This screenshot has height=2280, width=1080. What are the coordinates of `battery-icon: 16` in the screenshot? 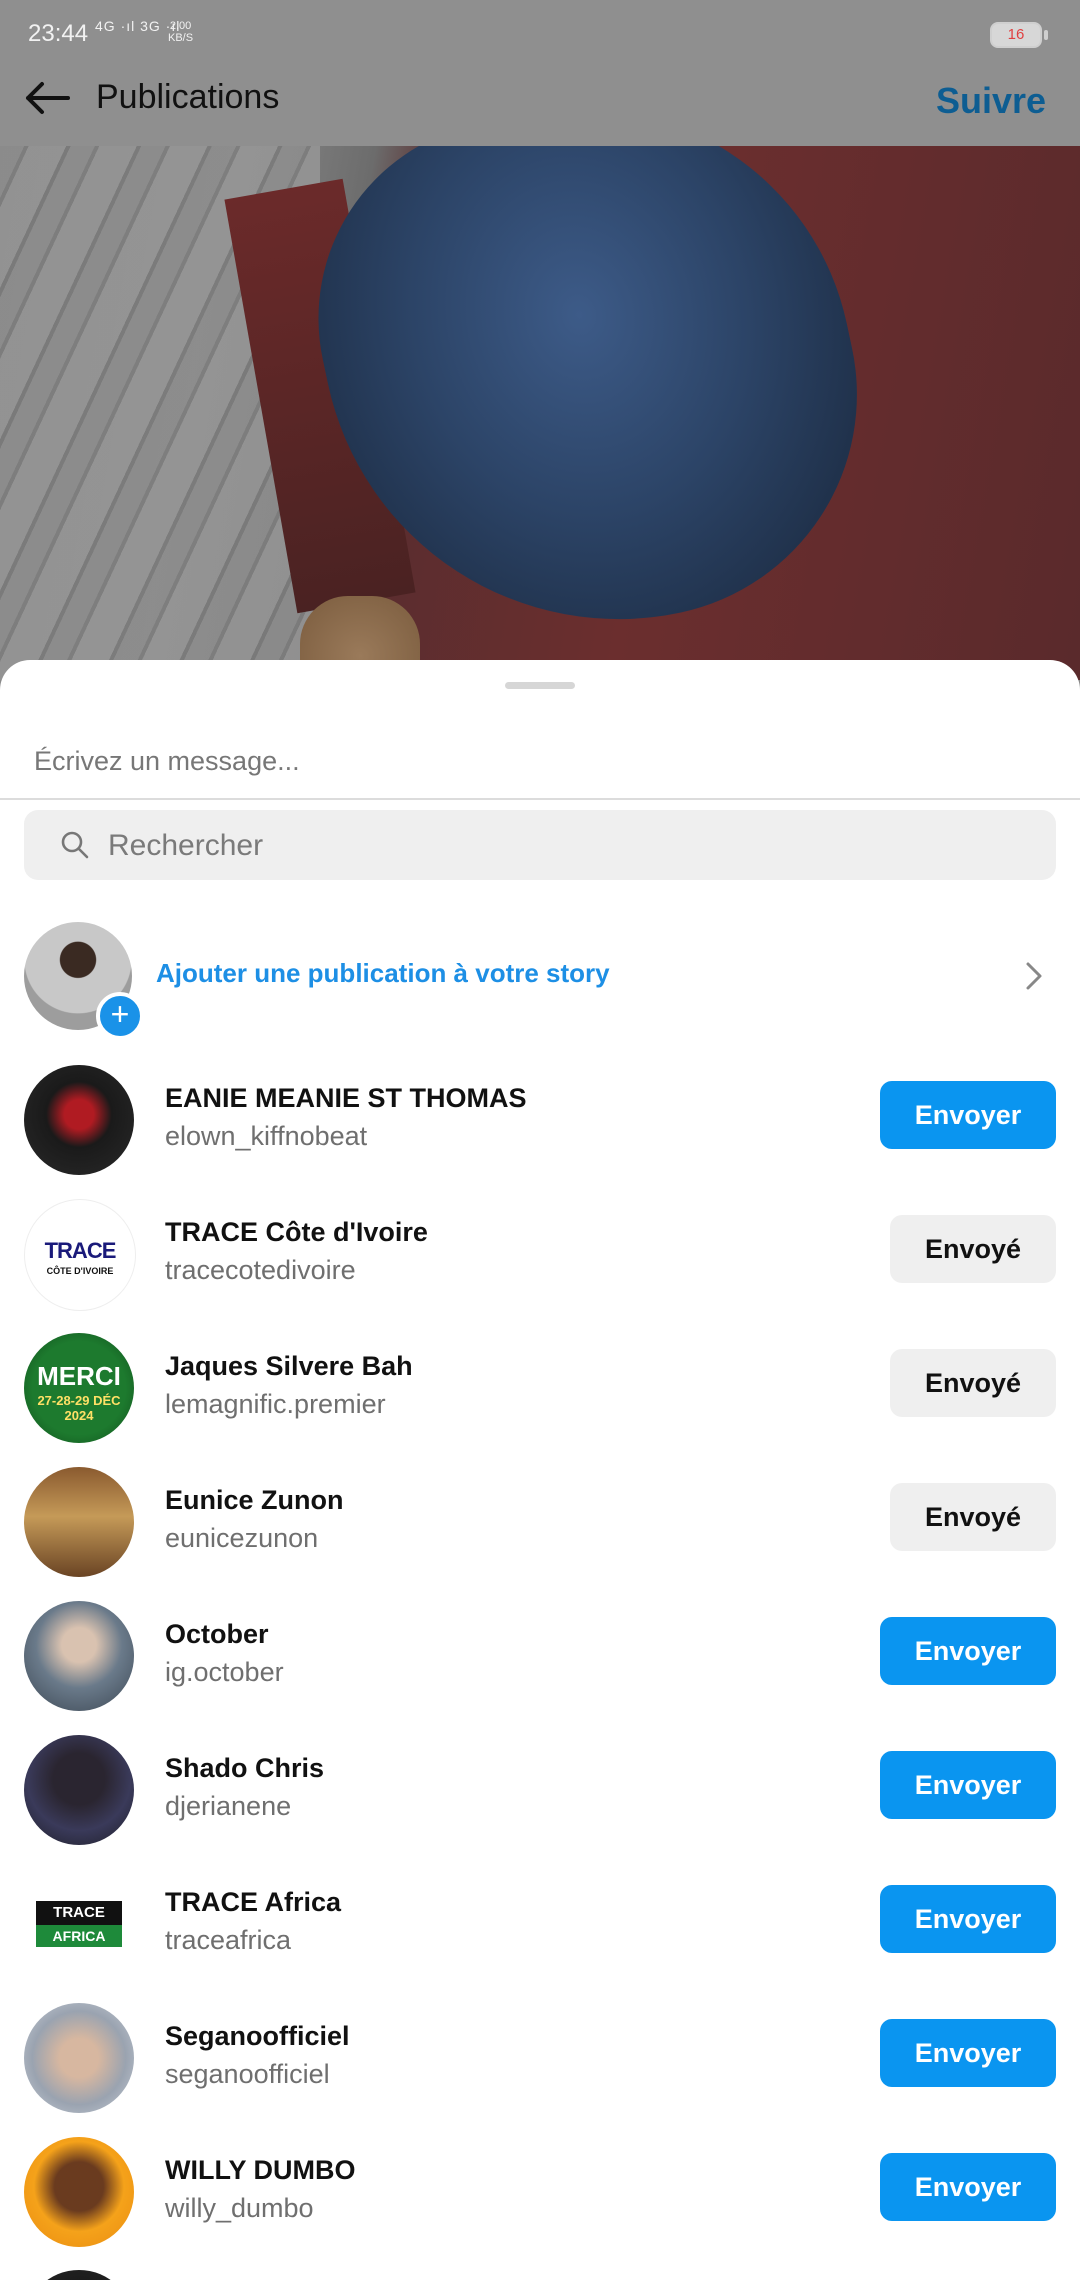 It's located at (1016, 35).